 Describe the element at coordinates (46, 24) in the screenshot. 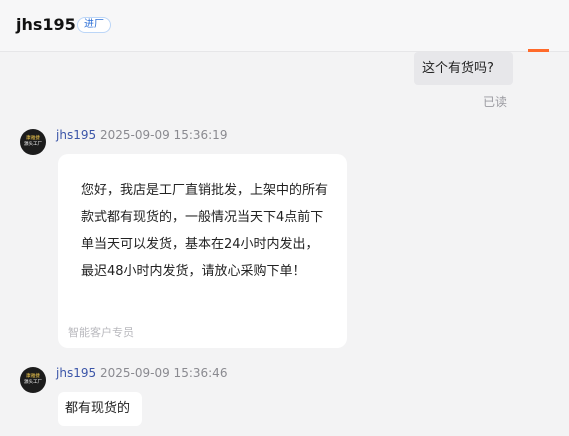

I see `contact-name: jhs195` at that location.